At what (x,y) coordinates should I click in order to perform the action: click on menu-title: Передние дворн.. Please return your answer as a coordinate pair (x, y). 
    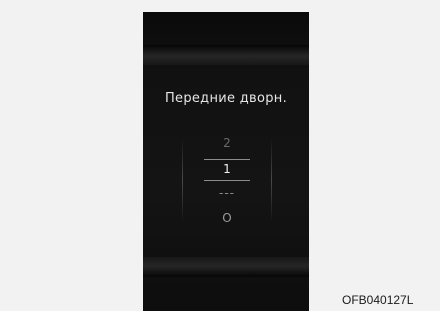
    Looking at the image, I should click on (226, 98).